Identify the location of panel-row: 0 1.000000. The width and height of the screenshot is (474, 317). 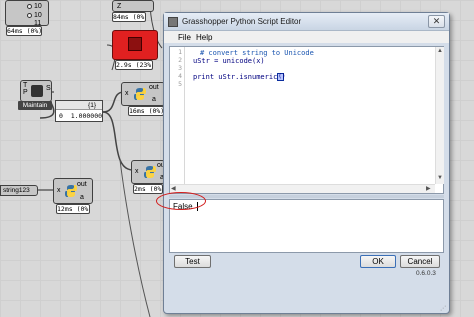
(81, 116).